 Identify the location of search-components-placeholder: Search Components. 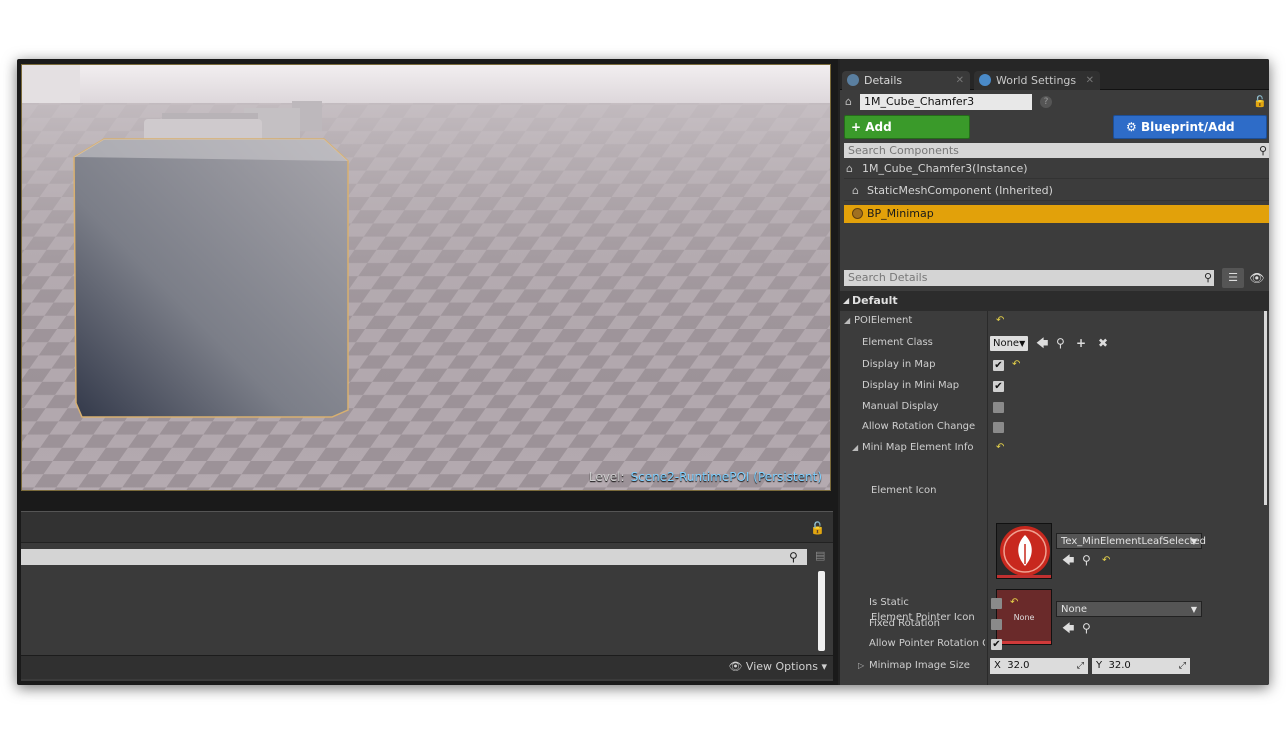
(903, 150).